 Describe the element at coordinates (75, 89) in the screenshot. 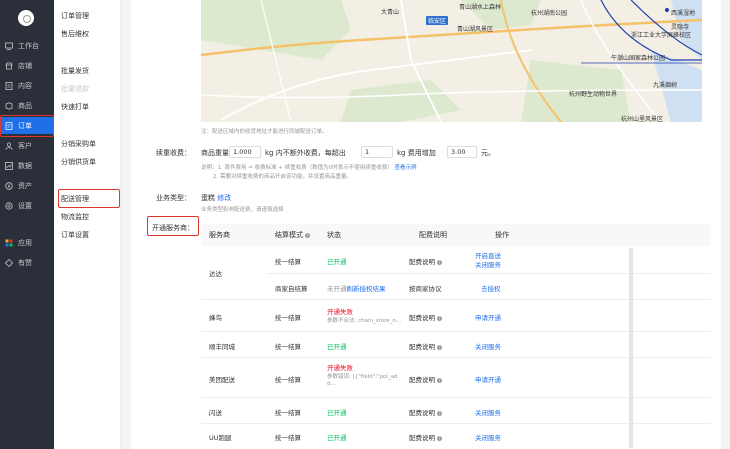

I see `subnav-batch-refund: 批量退款` at that location.